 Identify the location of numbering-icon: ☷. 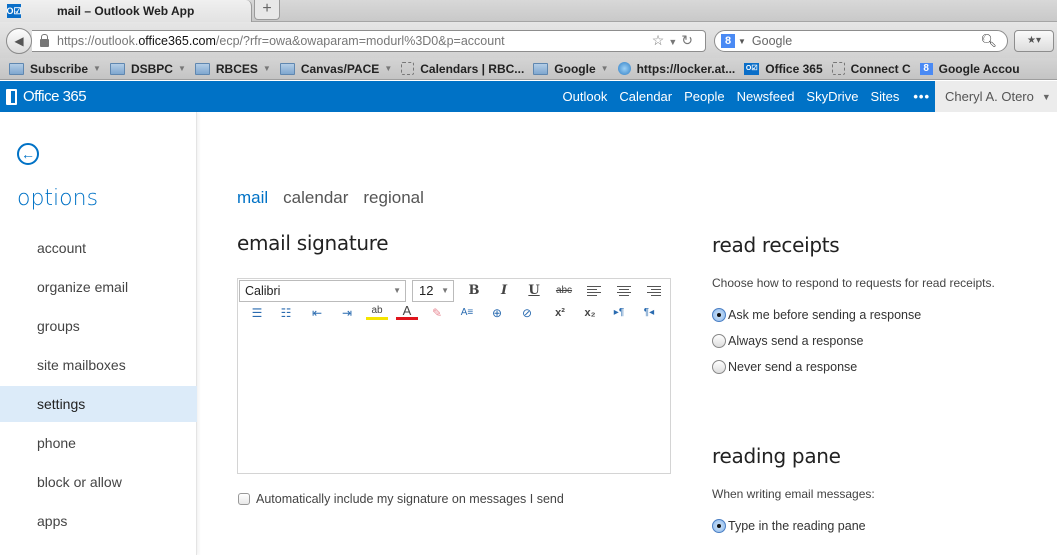
(286, 313).